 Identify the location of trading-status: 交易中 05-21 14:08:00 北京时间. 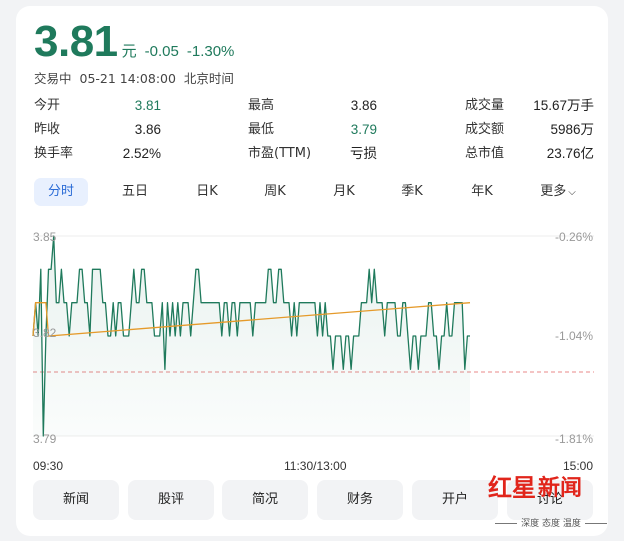
(134, 77).